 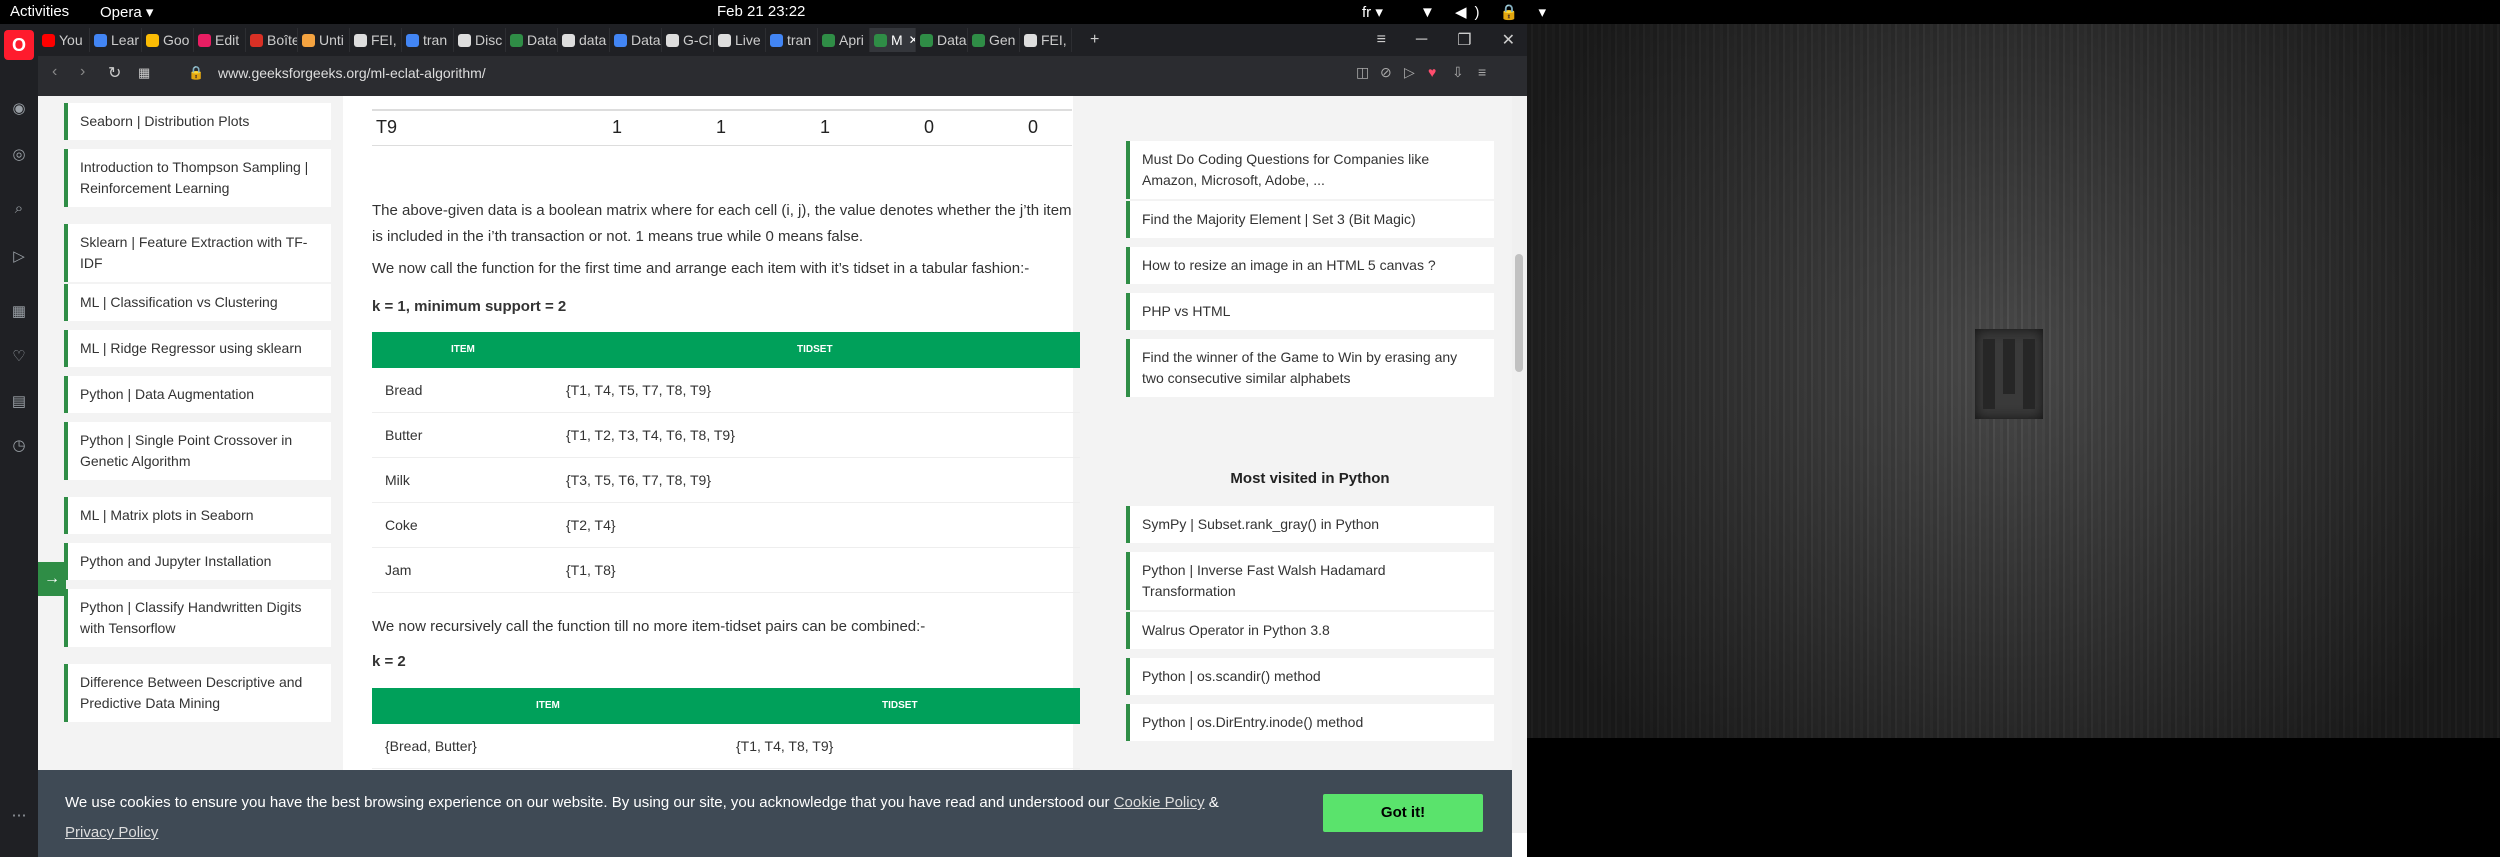 I want to click on activities-button: Activities, so click(x=39, y=11).